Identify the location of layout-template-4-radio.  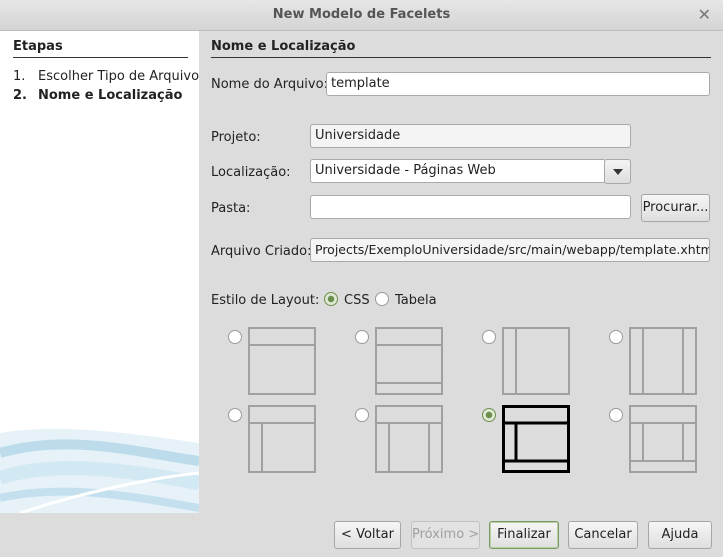
(616, 337).